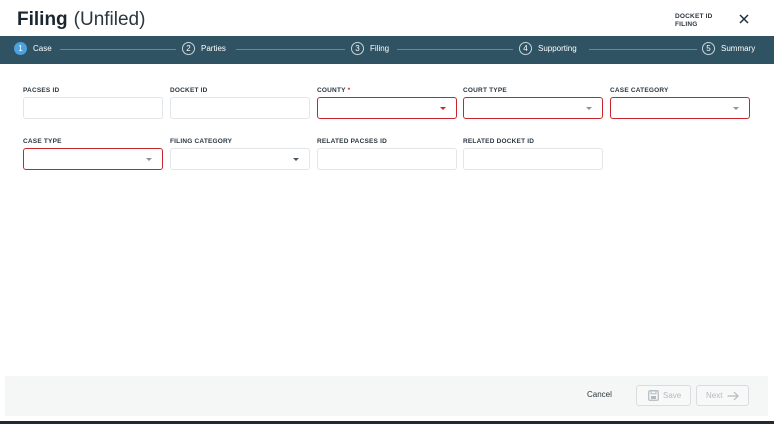 The height and width of the screenshot is (424, 774). I want to click on tab-case: Case, so click(42, 49).